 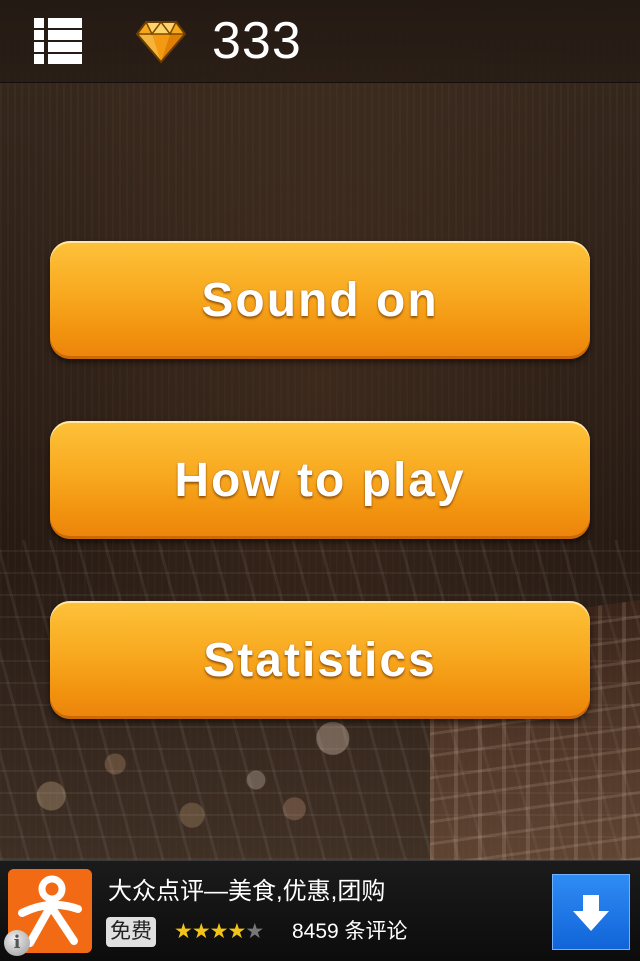 I want to click on download-button, so click(x=591, y=912).